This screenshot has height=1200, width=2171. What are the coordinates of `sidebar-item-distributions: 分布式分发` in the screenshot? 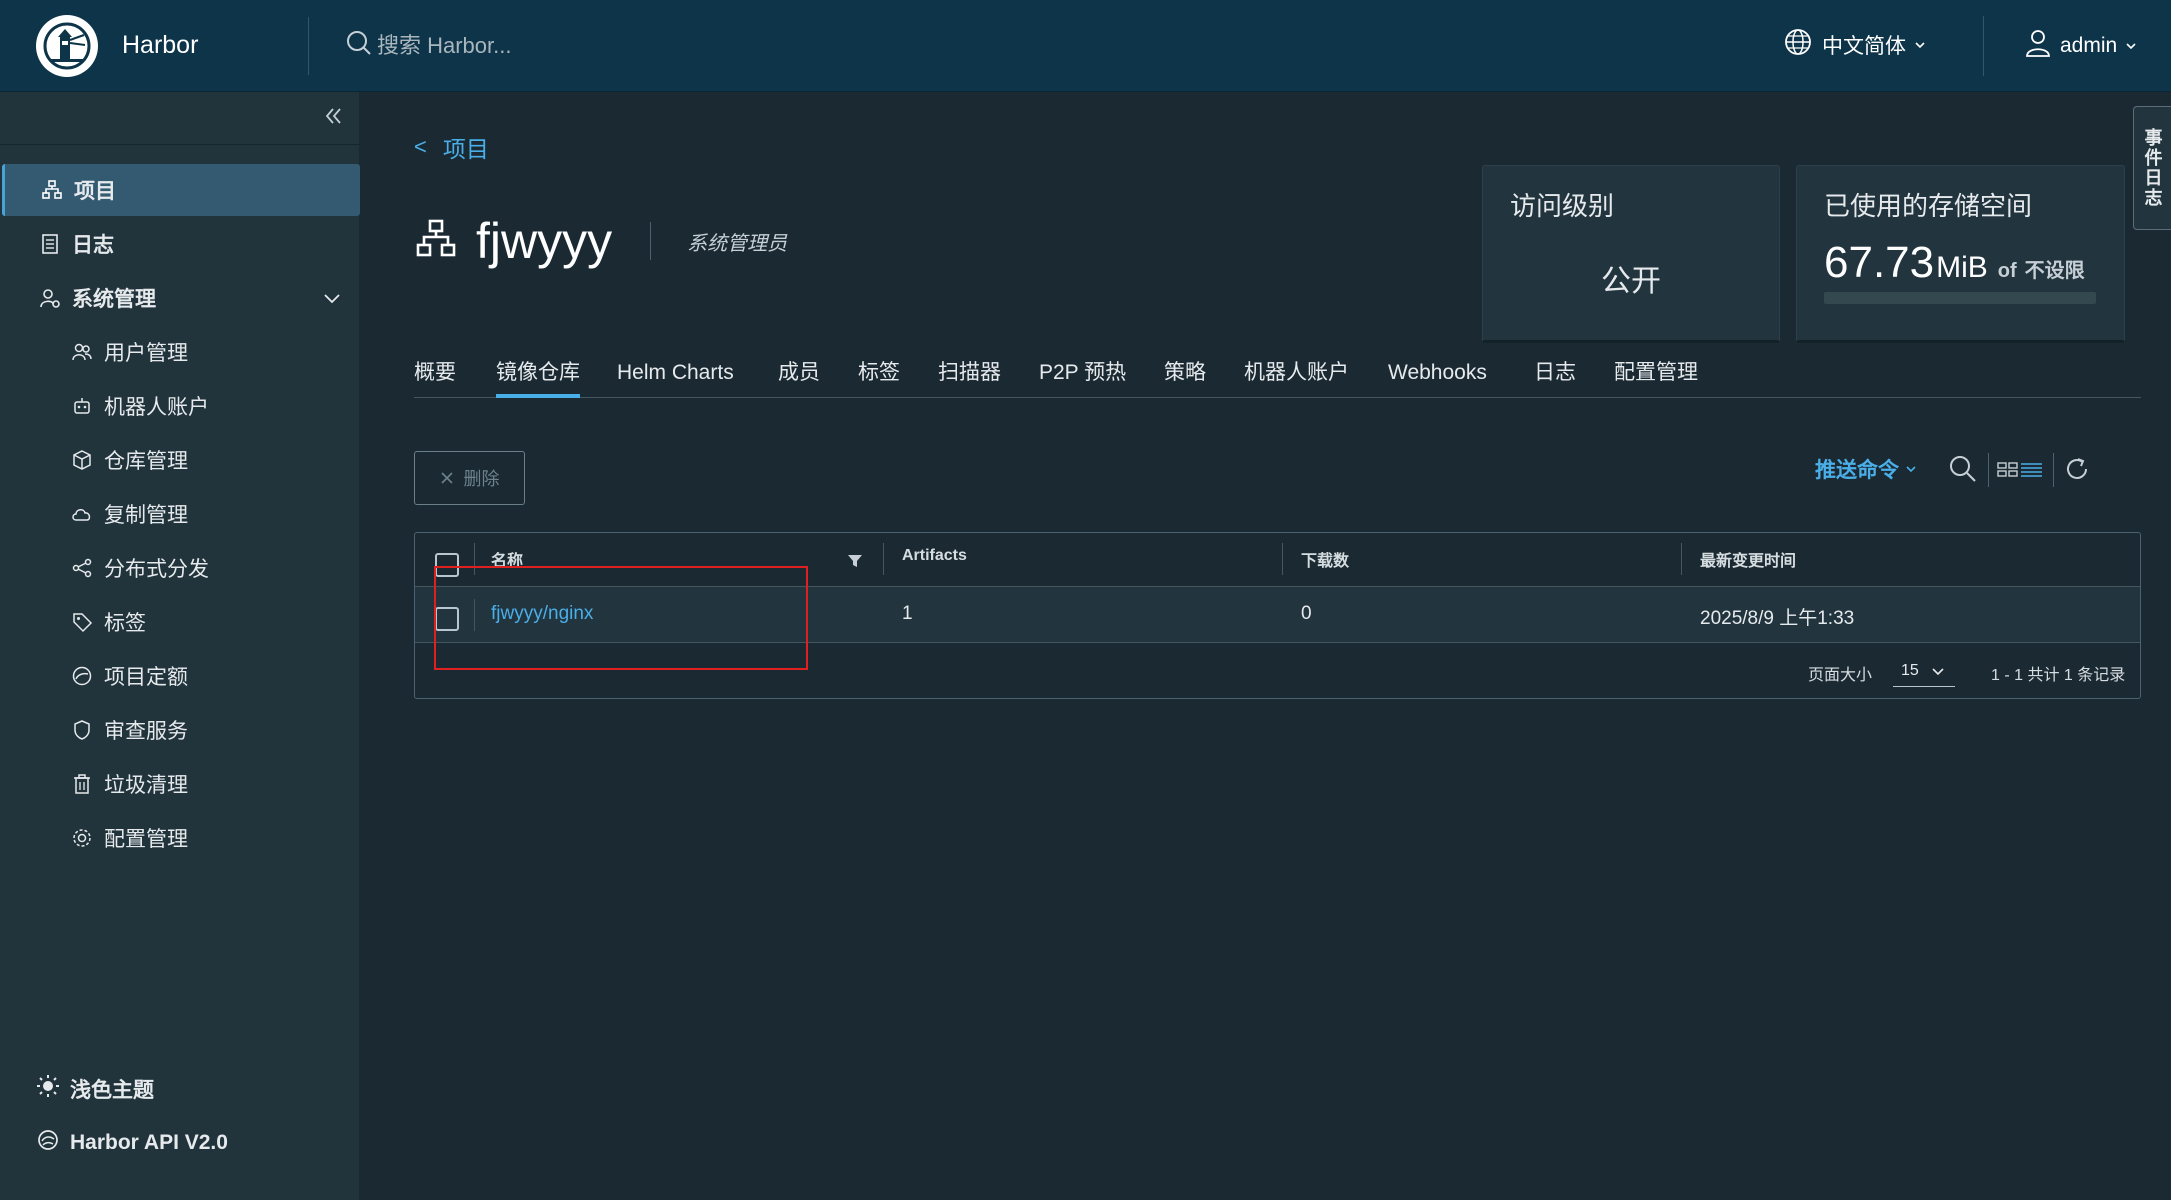 It's located at (180, 568).